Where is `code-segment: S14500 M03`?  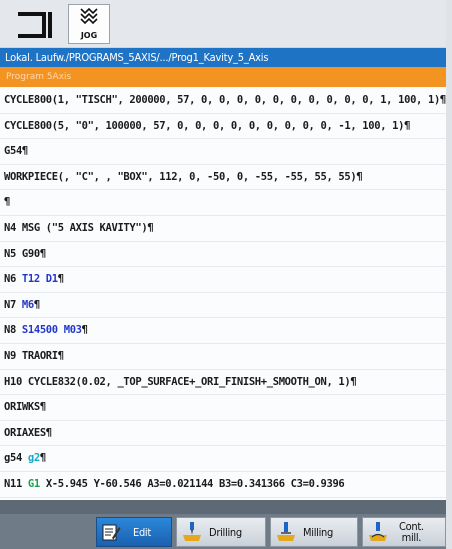 code-segment: S14500 M03 is located at coordinates (51, 330).